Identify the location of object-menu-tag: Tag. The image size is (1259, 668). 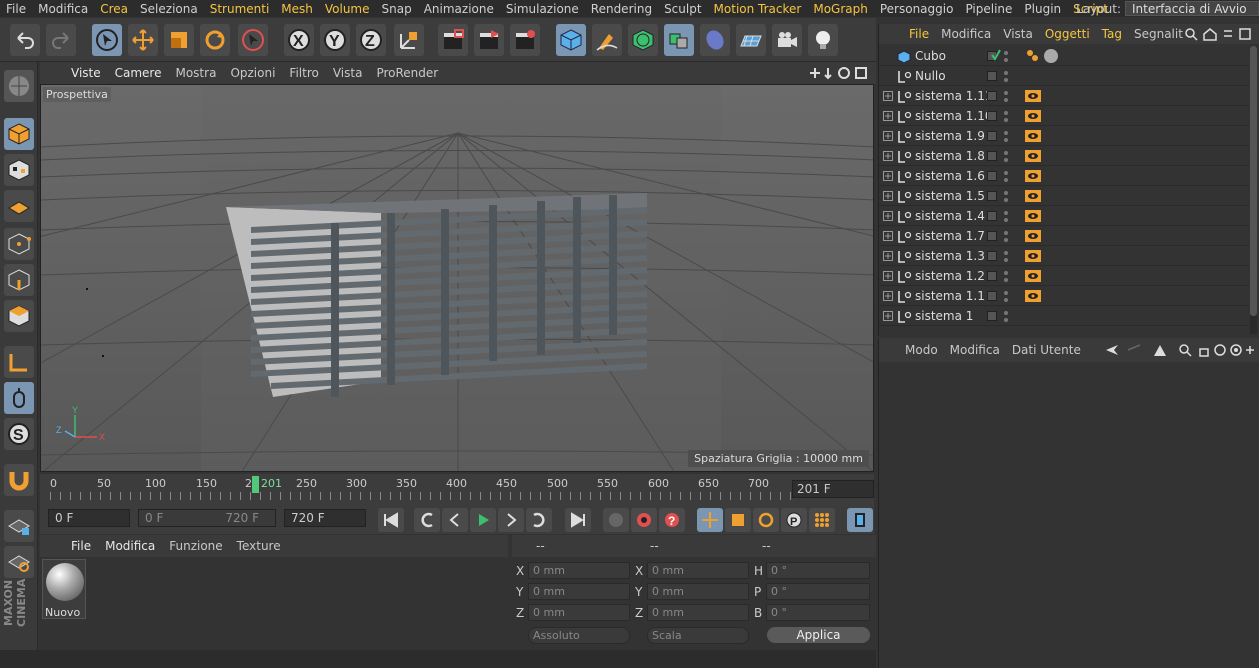
(1112, 34).